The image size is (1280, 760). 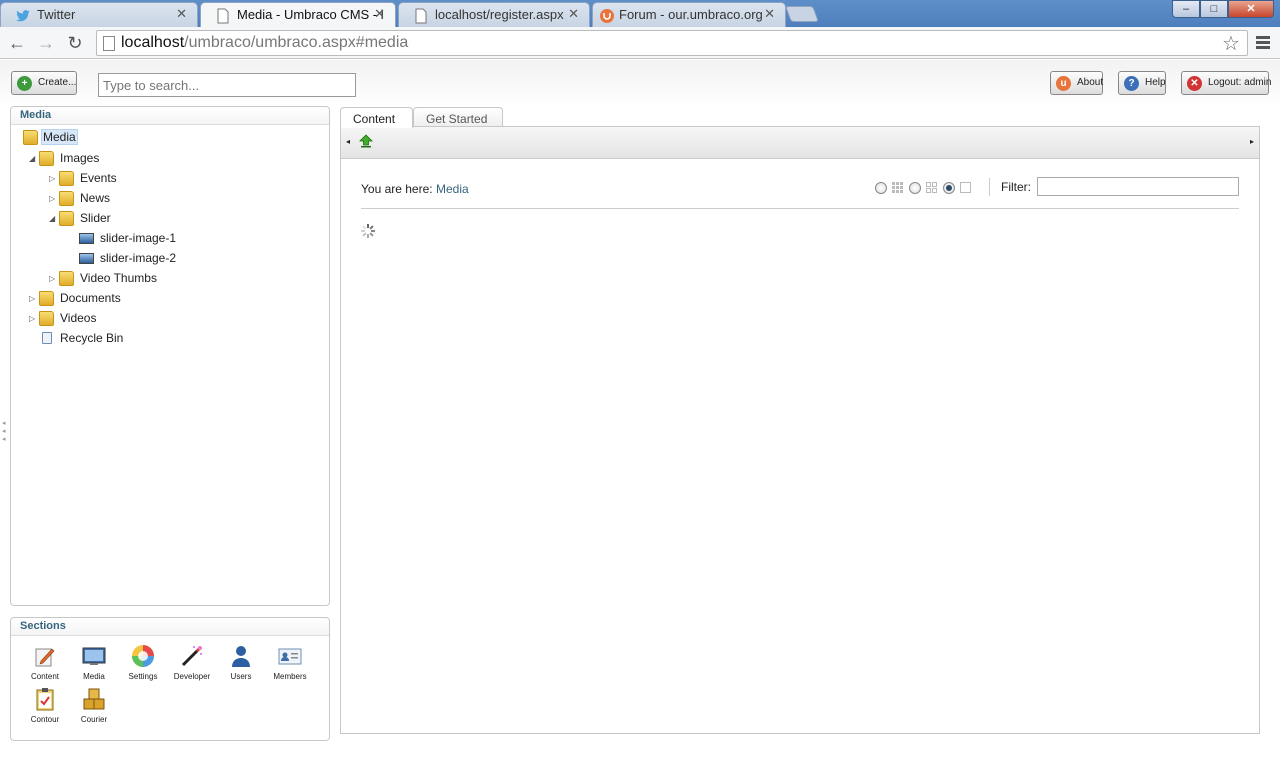 What do you see at coordinates (376, 117) in the screenshot?
I see `tab-content: Content` at bounding box center [376, 117].